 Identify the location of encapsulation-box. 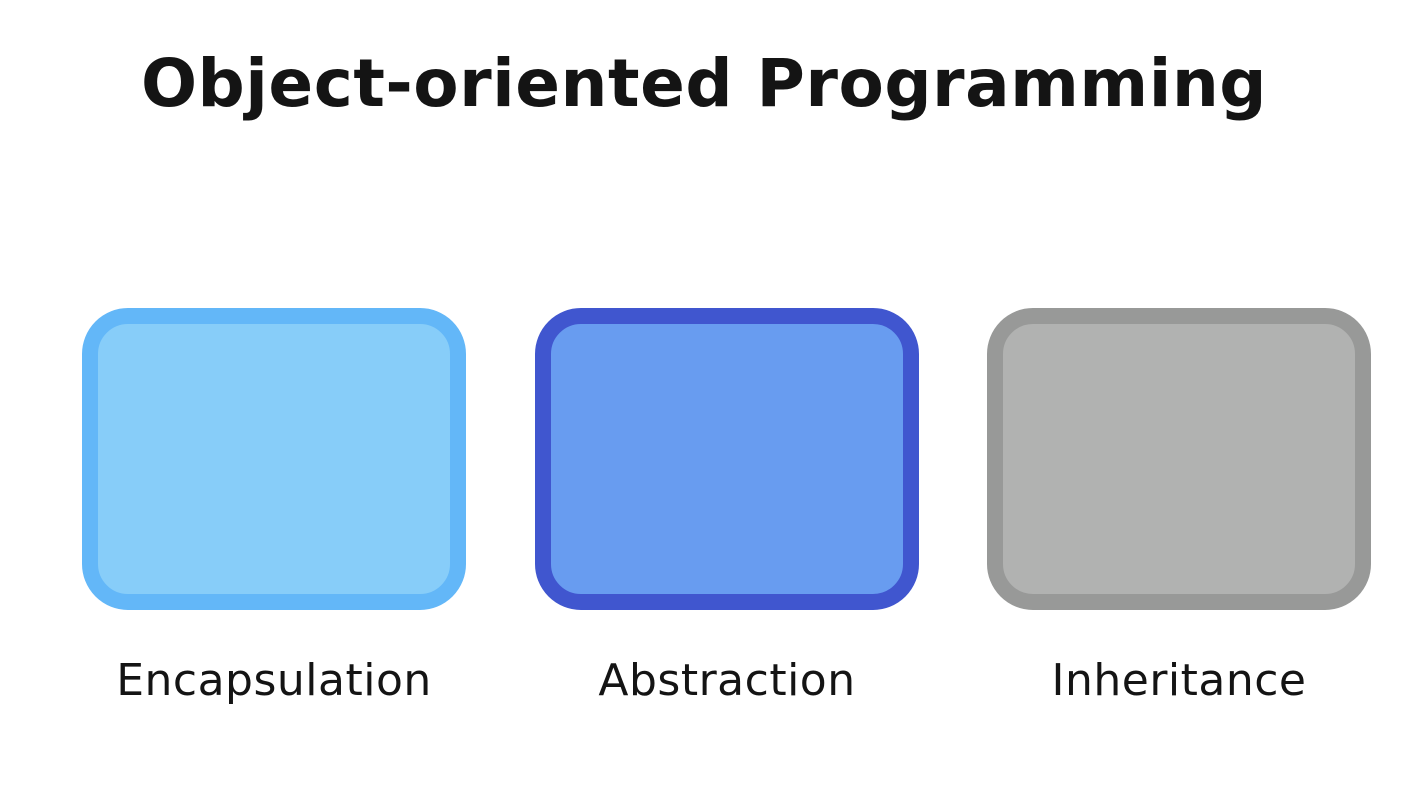
(274, 459).